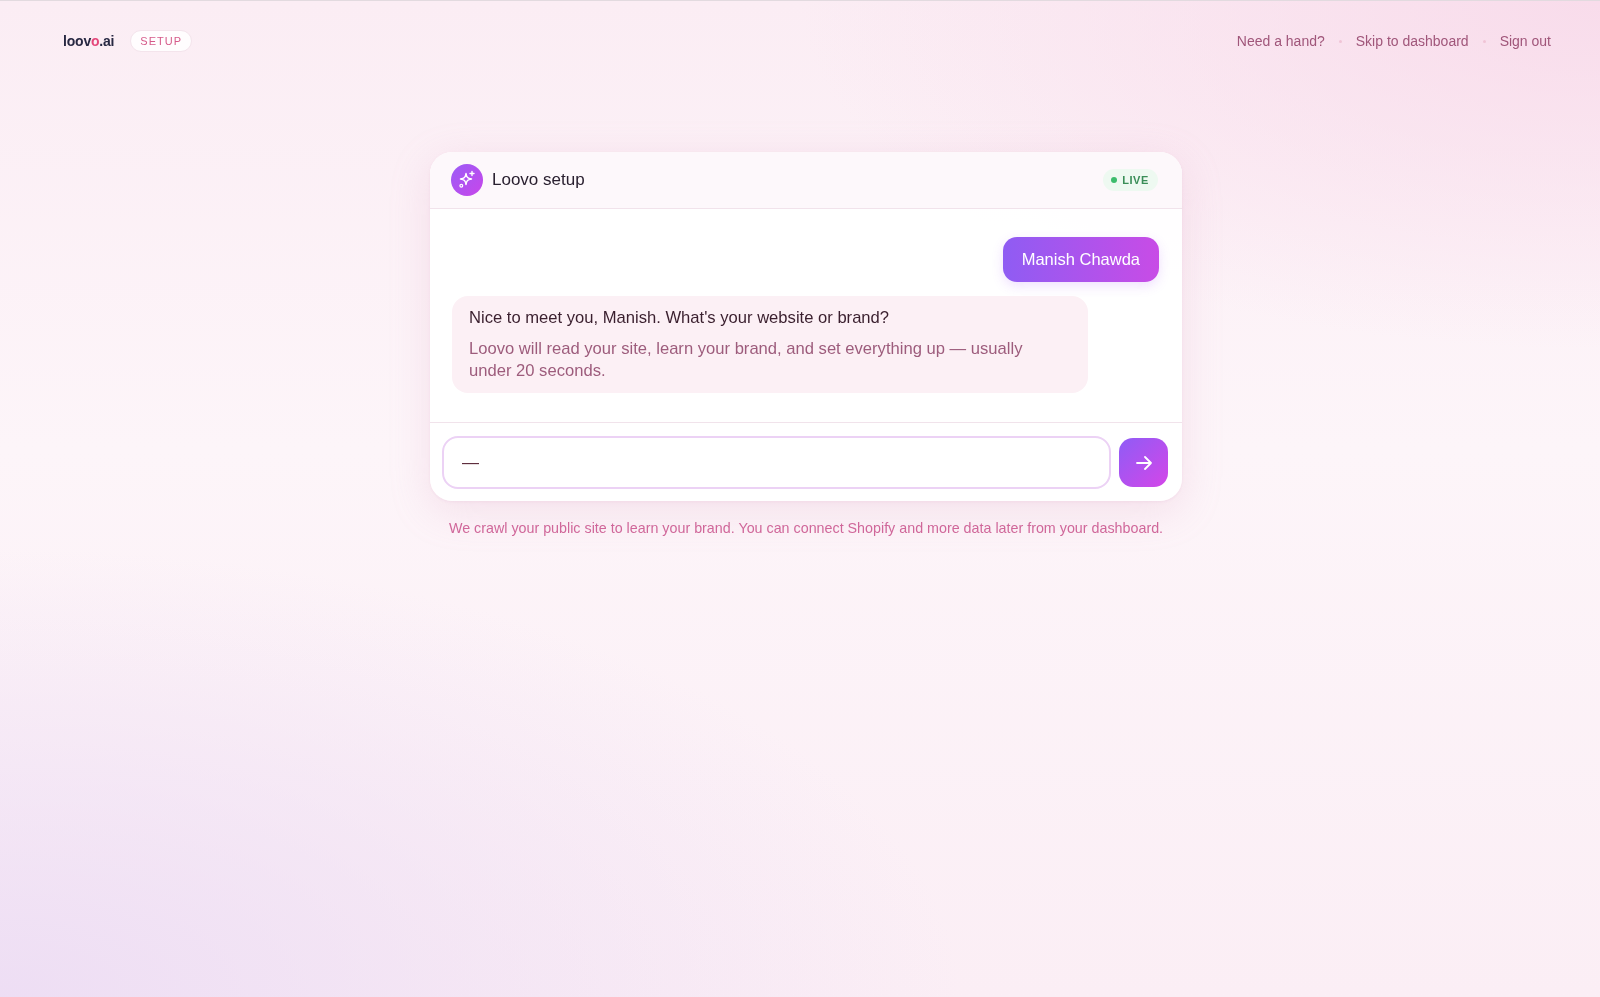 This screenshot has width=1600, height=997. What do you see at coordinates (746, 360) in the screenshot?
I see `message-note: Loovo will read your site, learn your brand, and set everything up — usually under 20 seconds.` at bounding box center [746, 360].